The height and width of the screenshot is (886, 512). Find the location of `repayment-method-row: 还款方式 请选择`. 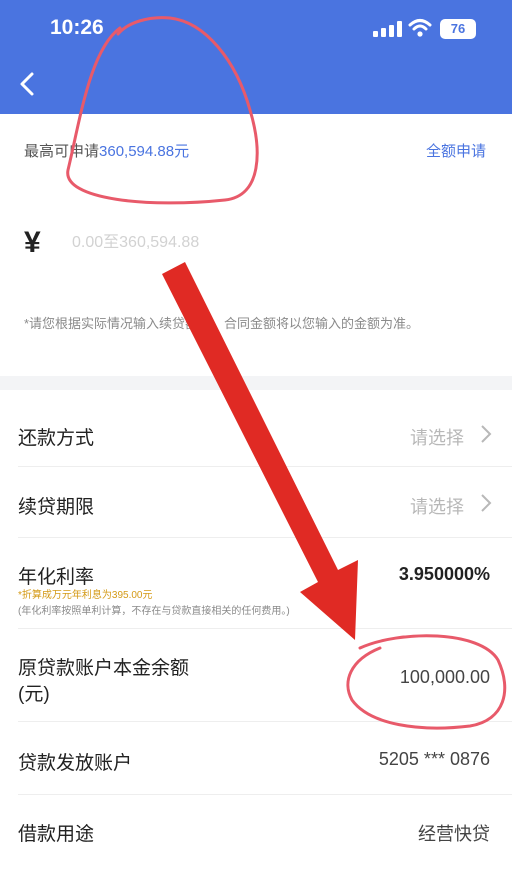

repayment-method-row: 还款方式 请选择 is located at coordinates (256, 428).